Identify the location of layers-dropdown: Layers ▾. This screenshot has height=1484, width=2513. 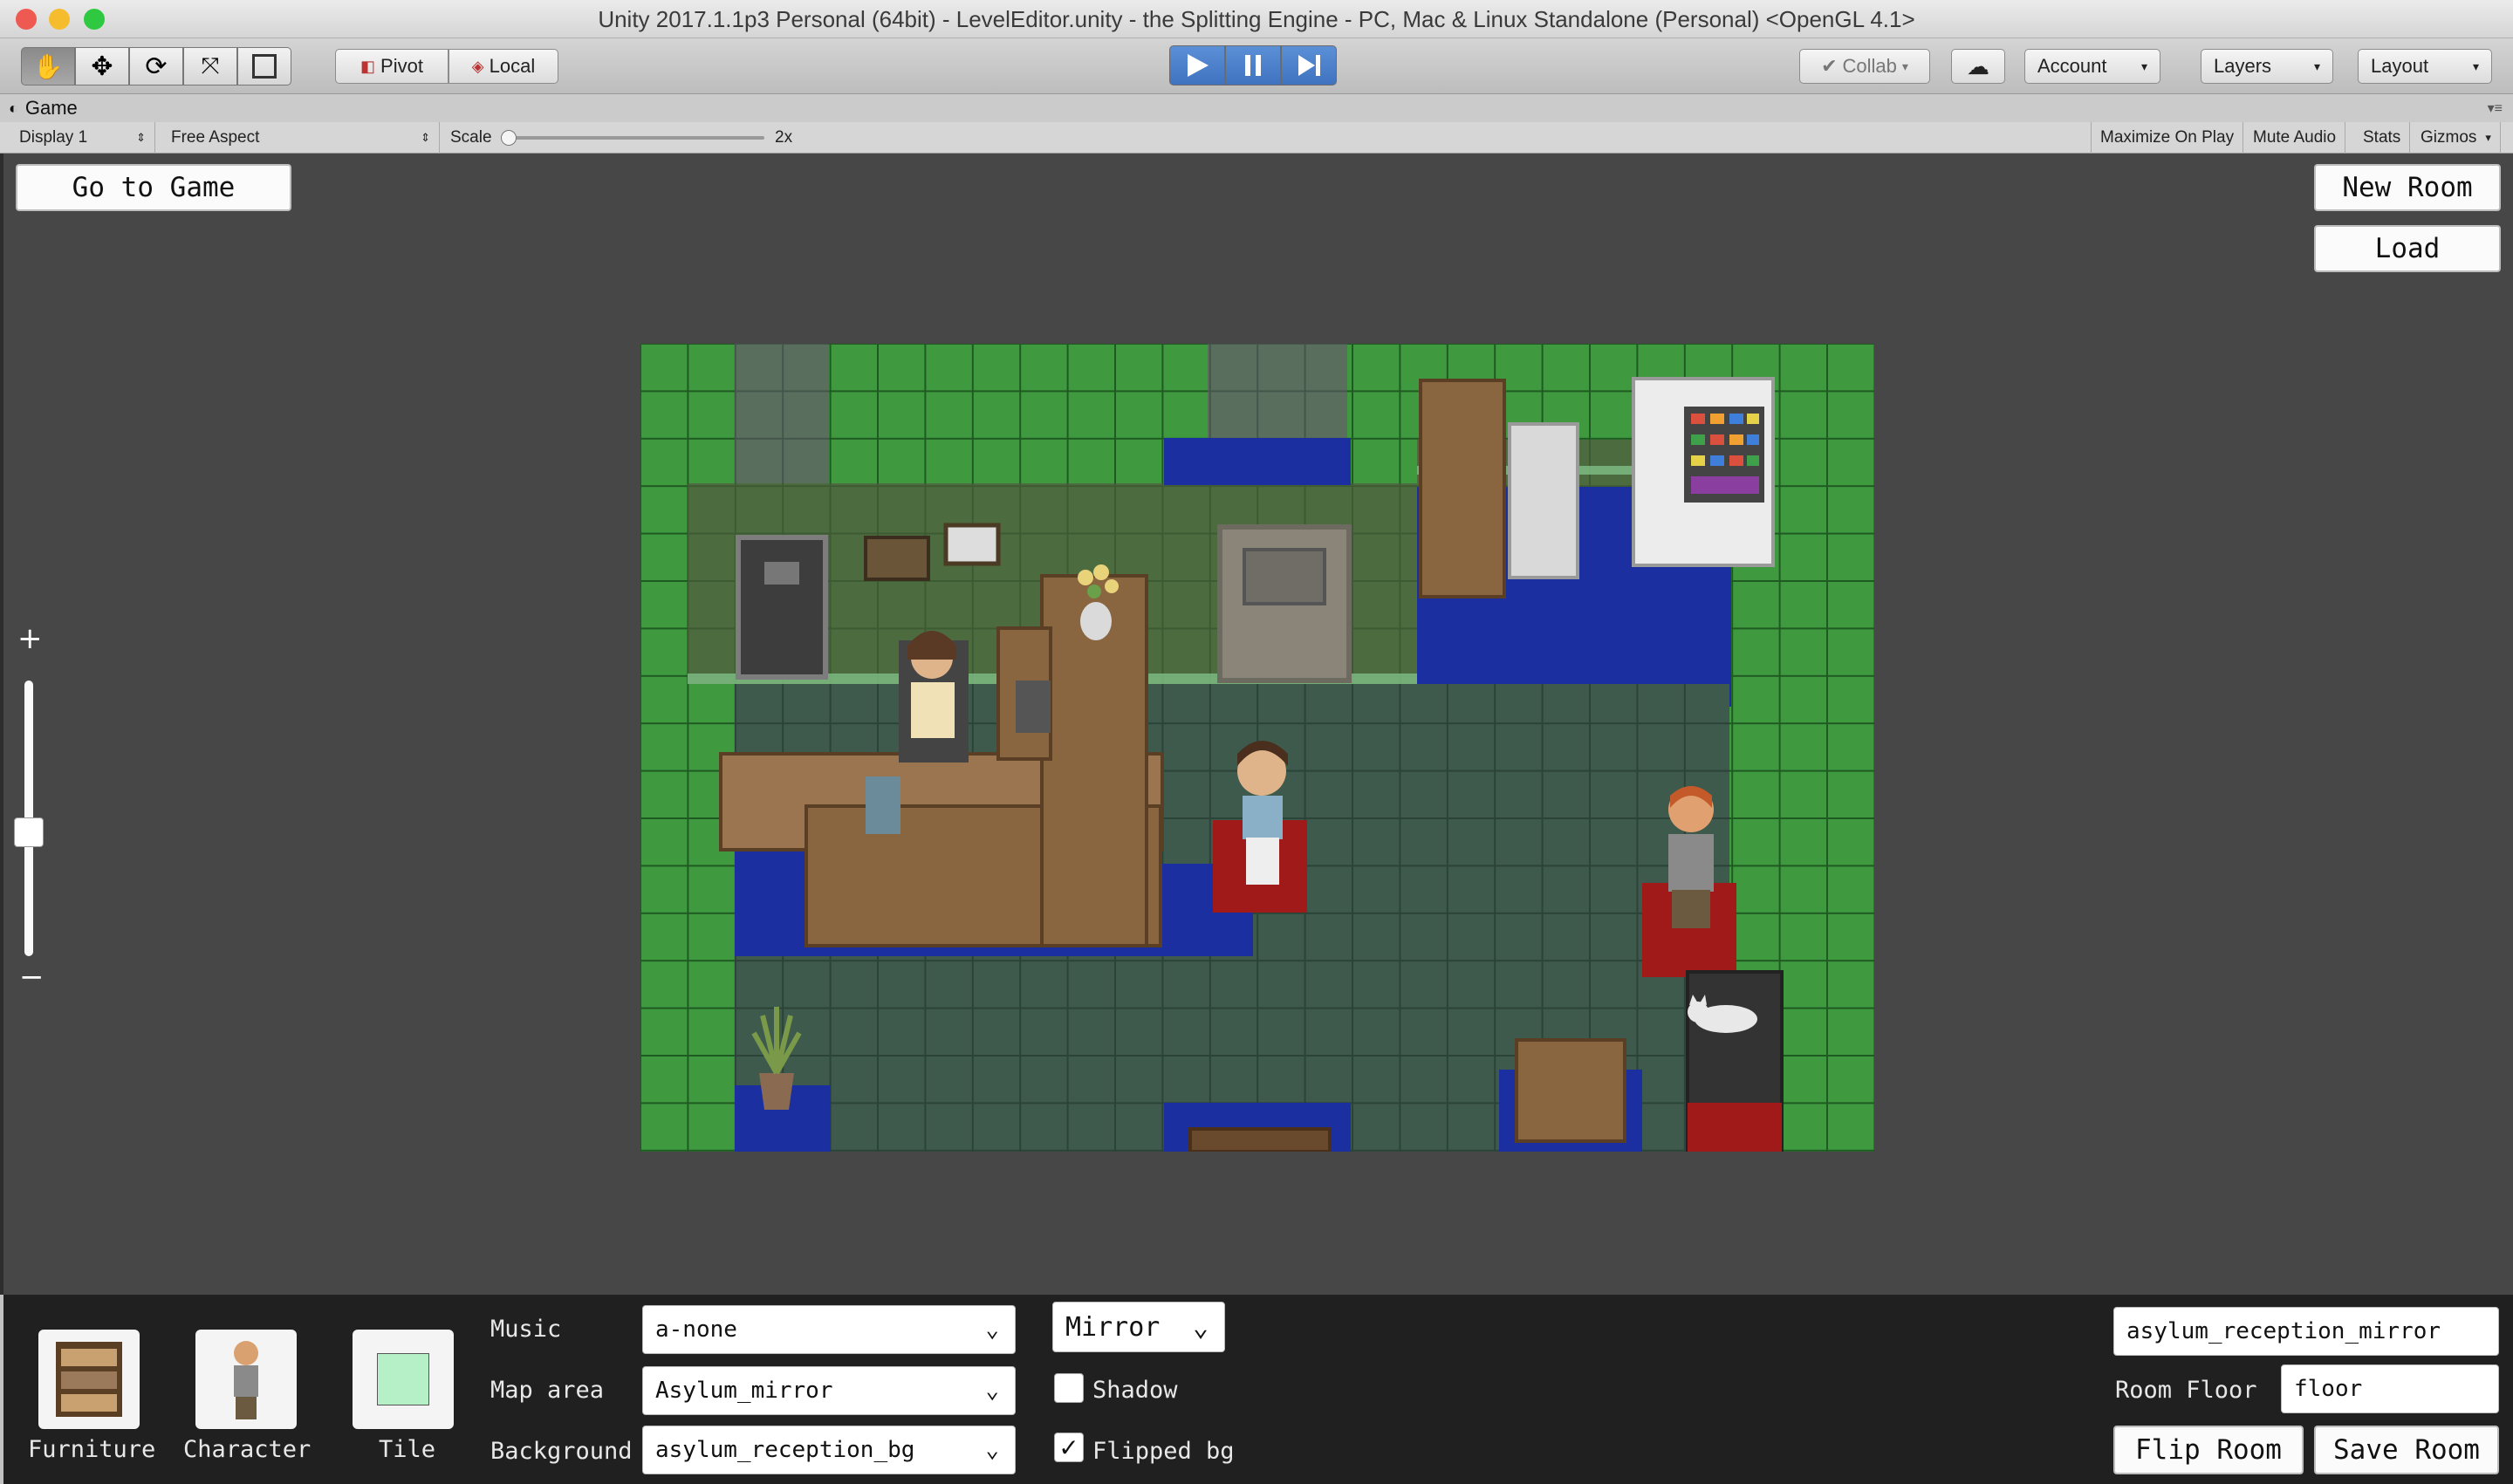
(2267, 66).